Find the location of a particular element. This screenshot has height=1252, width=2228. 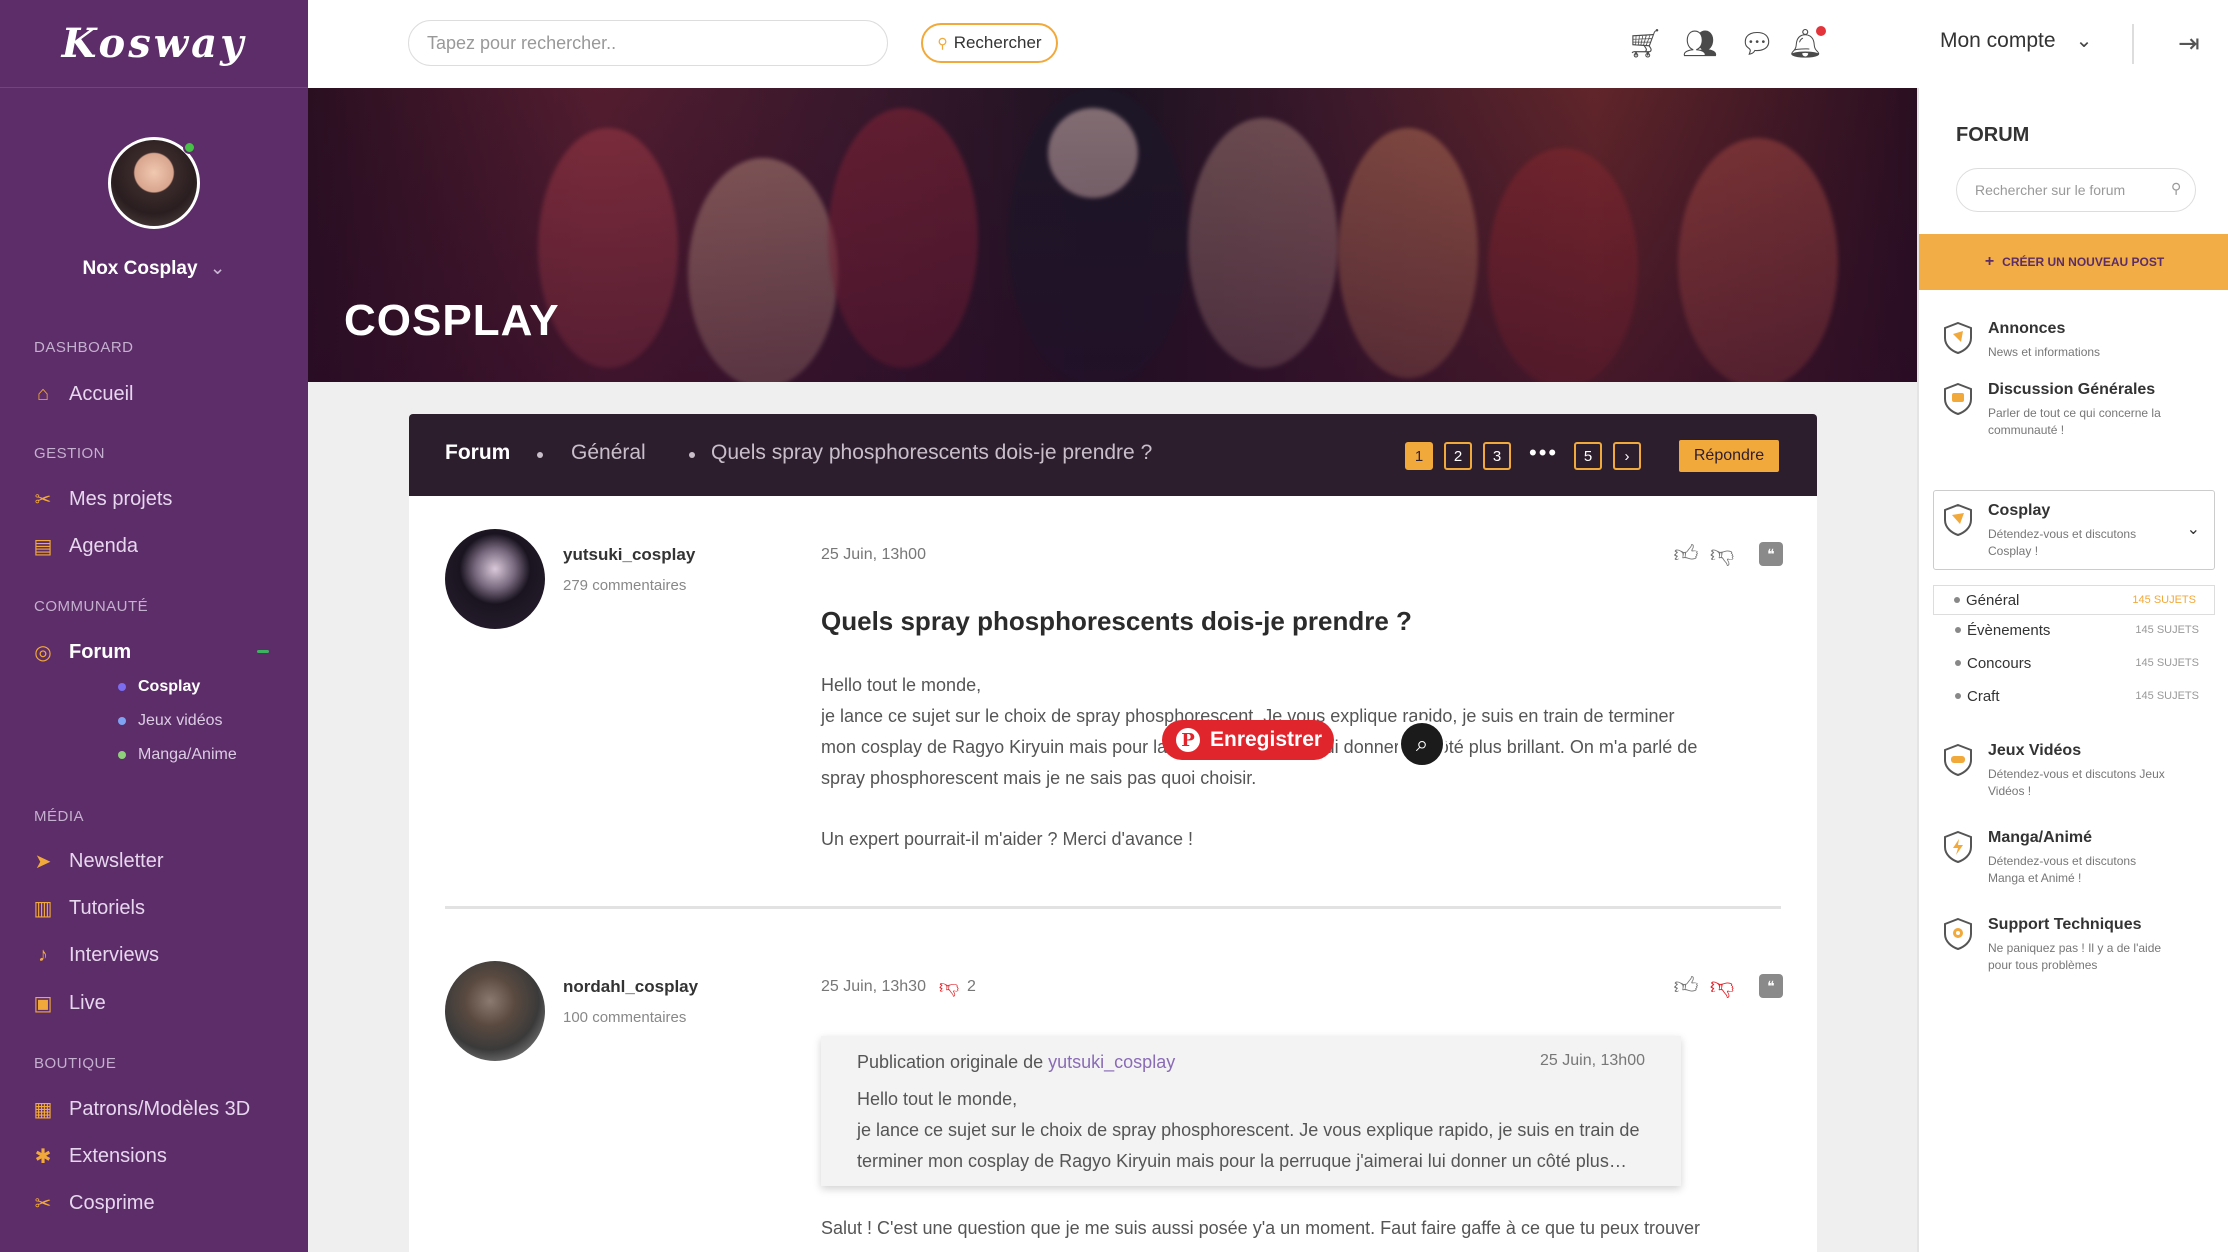

post-greeting: Hello tout le monde, is located at coordinates (901, 685).